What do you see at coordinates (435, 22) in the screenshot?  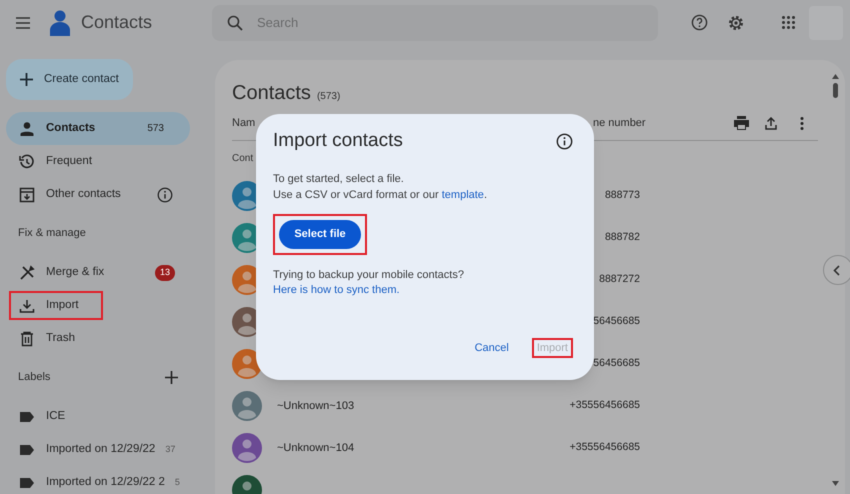 I see `search-field: Search` at bounding box center [435, 22].